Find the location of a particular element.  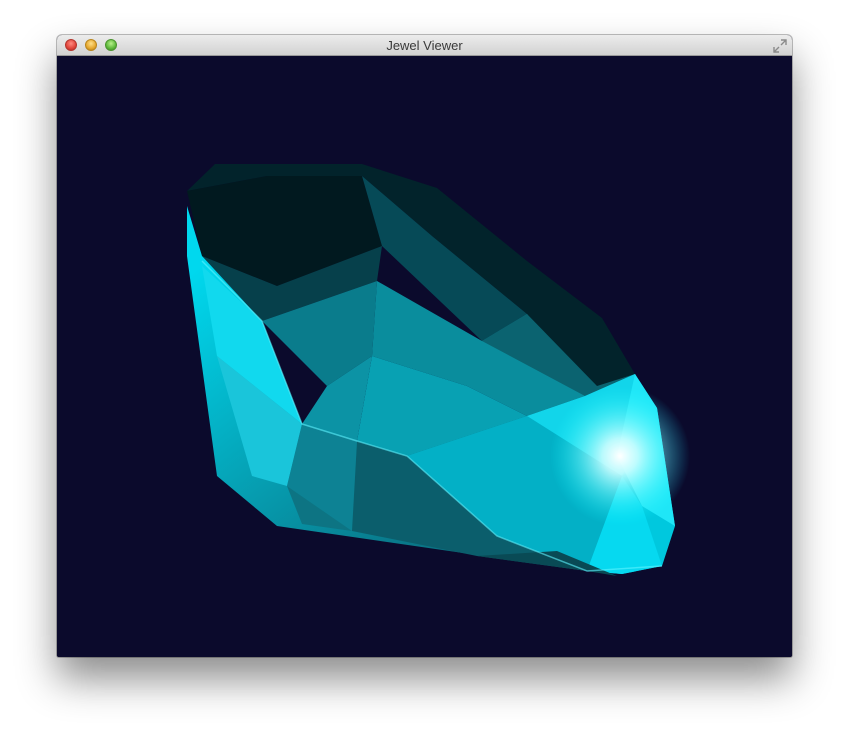

title-bar: Jewel Viewer is located at coordinates (424, 45).